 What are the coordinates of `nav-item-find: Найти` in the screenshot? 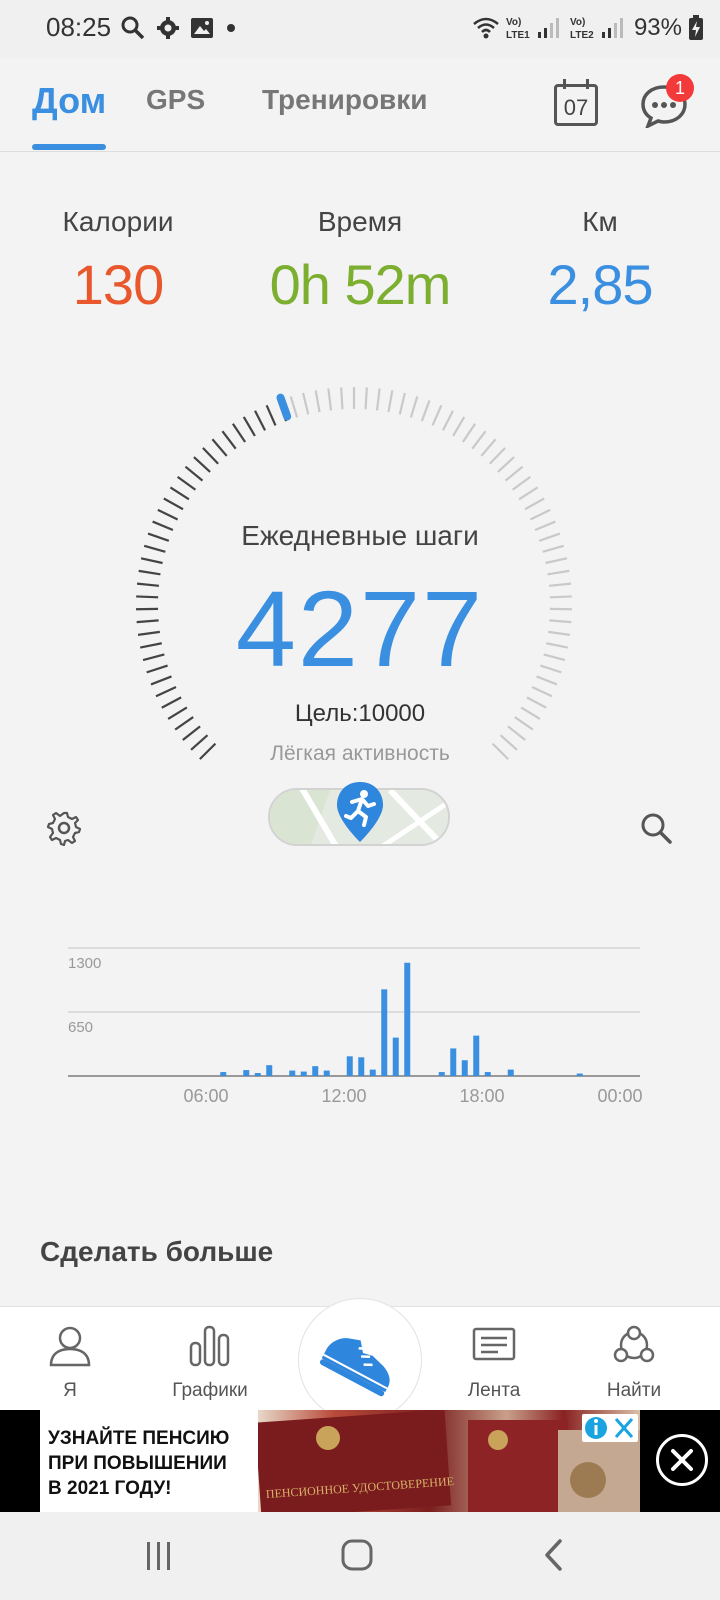 It's located at (634, 1363).